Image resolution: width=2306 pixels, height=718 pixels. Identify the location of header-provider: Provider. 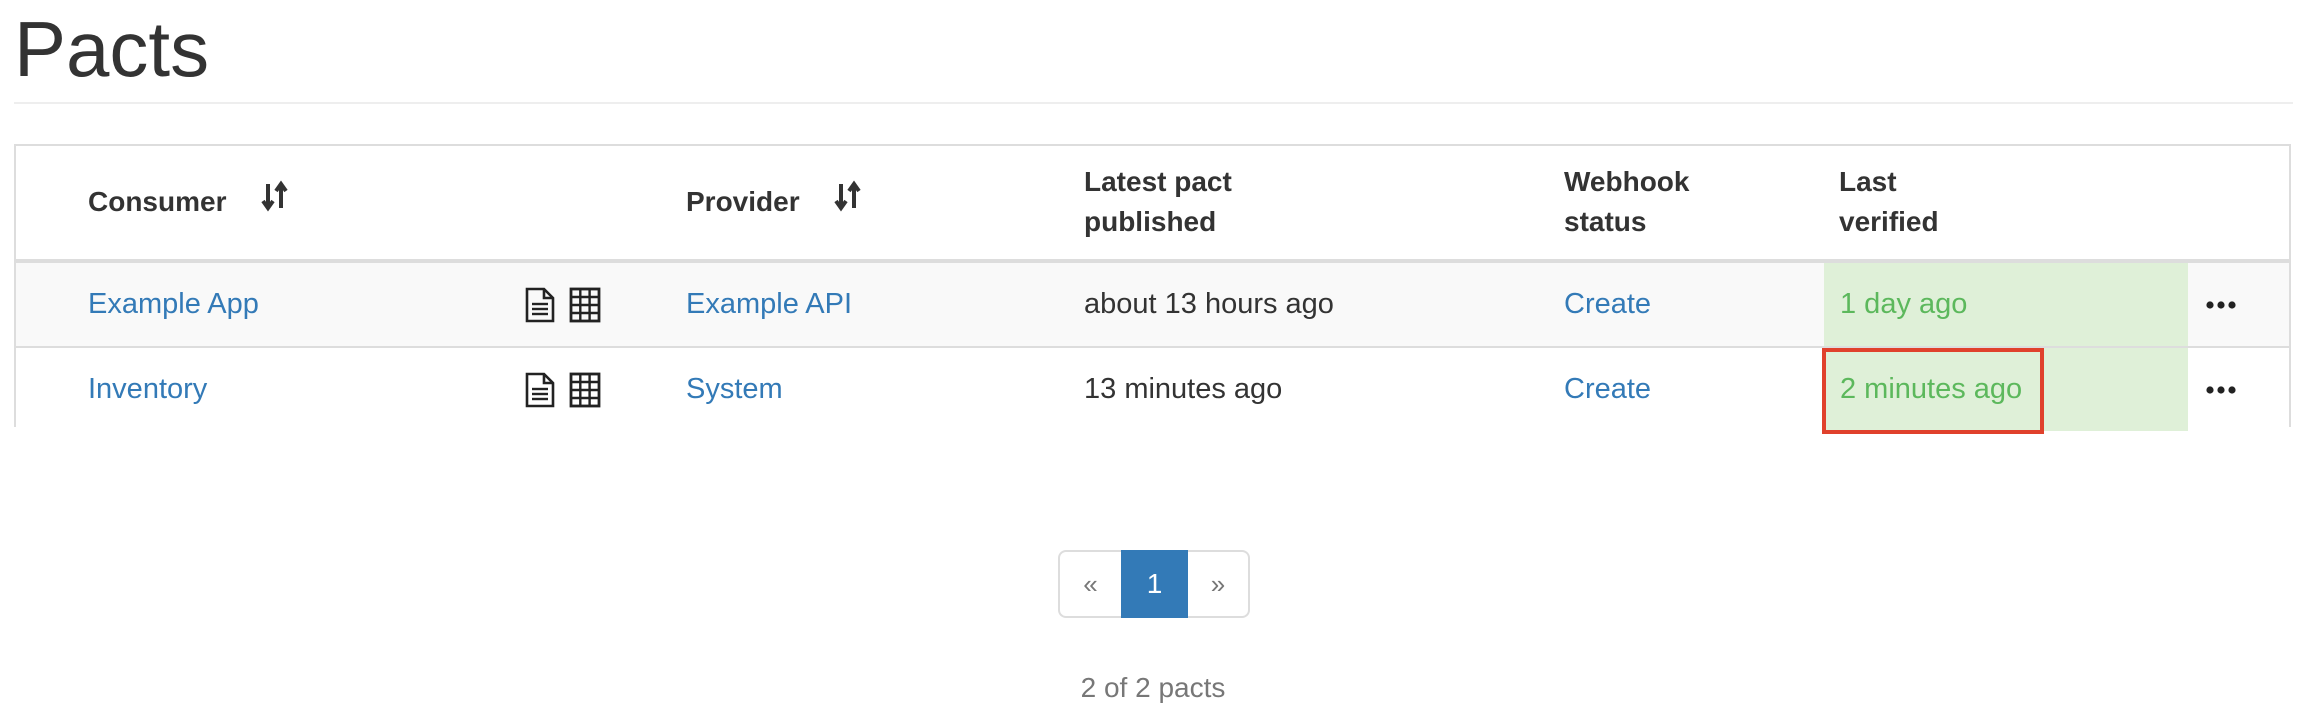
(774, 202).